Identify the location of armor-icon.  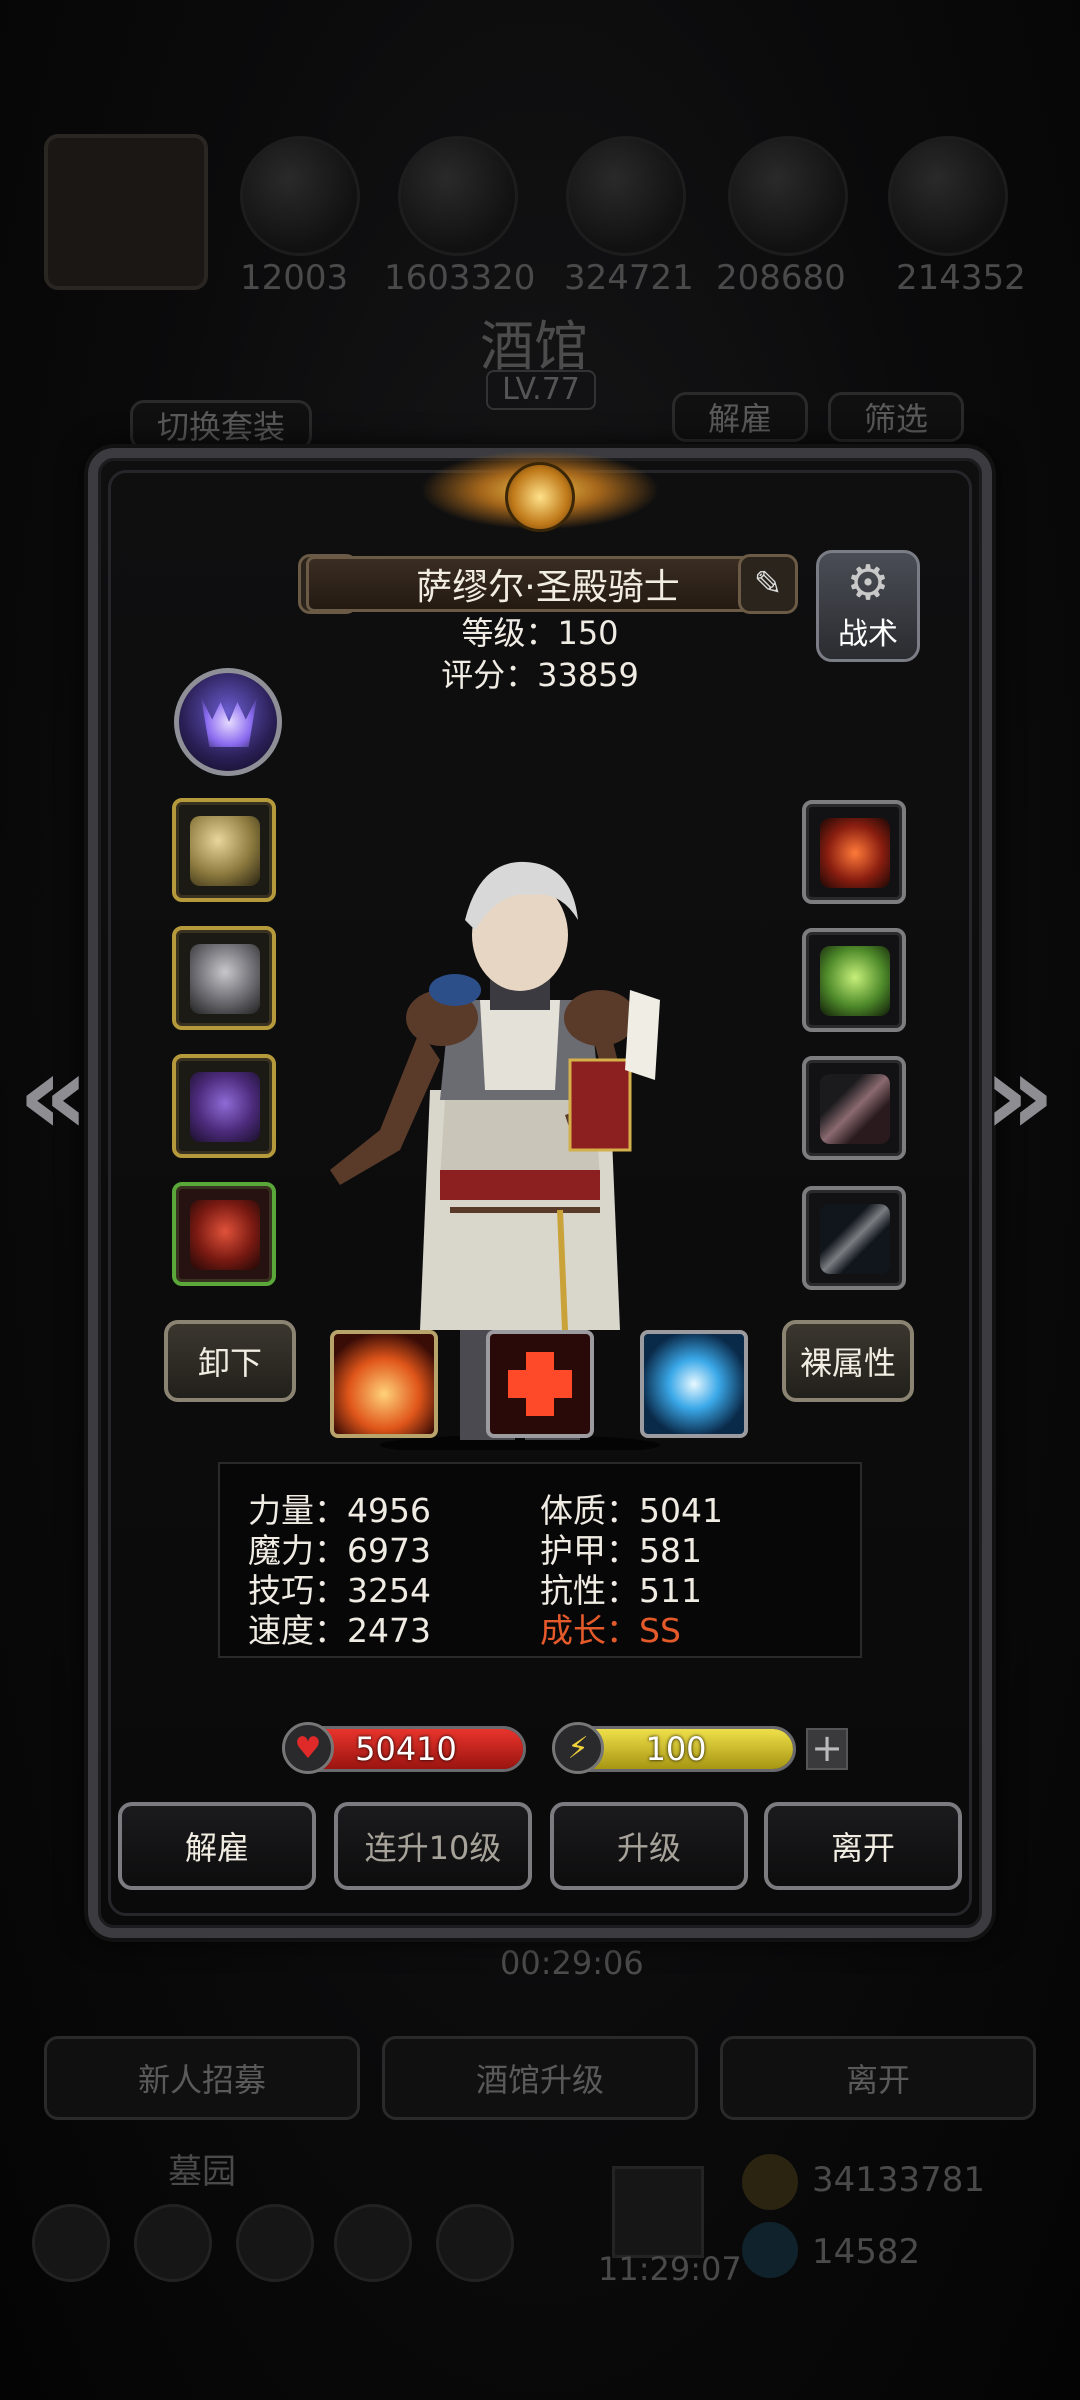
(225, 979).